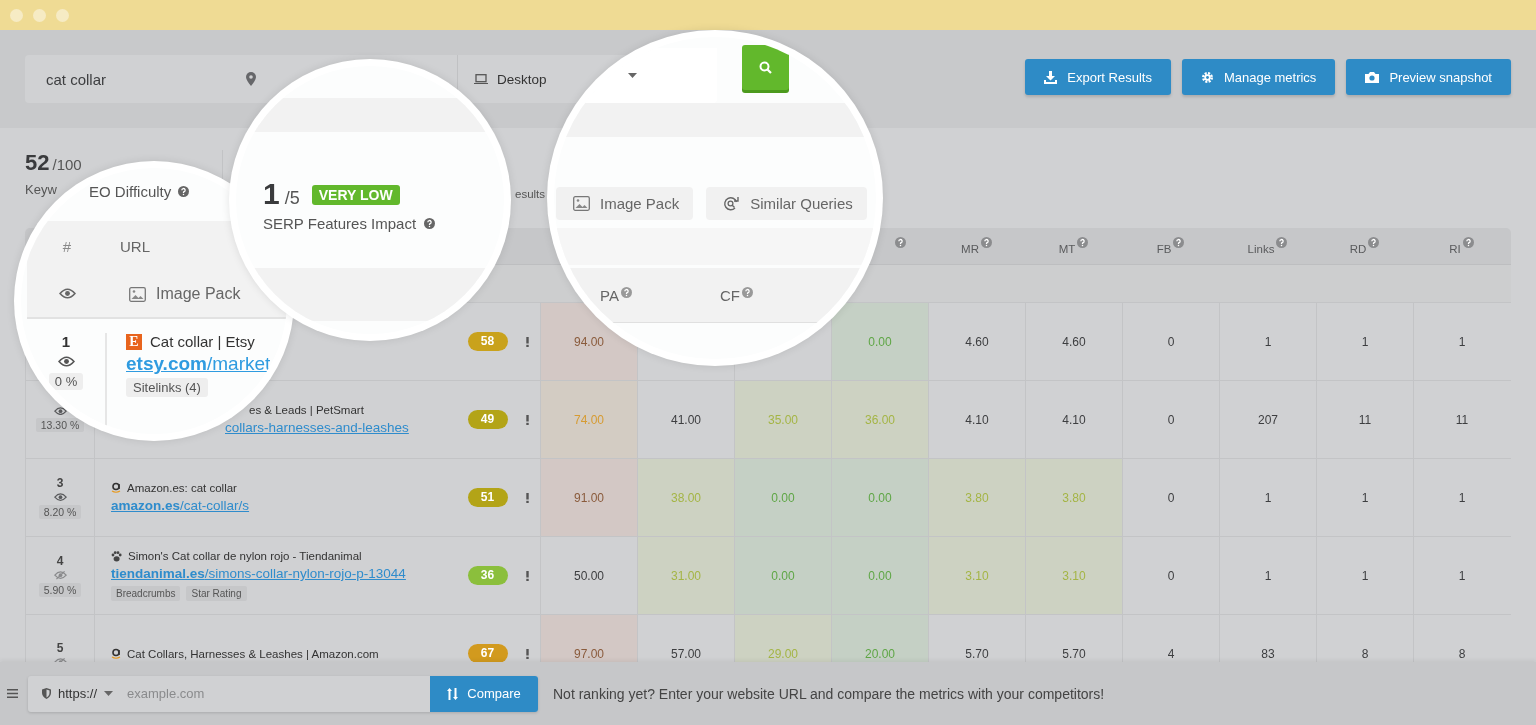 The image size is (1536, 725). I want to click on score-badge: 51, so click(487, 497).